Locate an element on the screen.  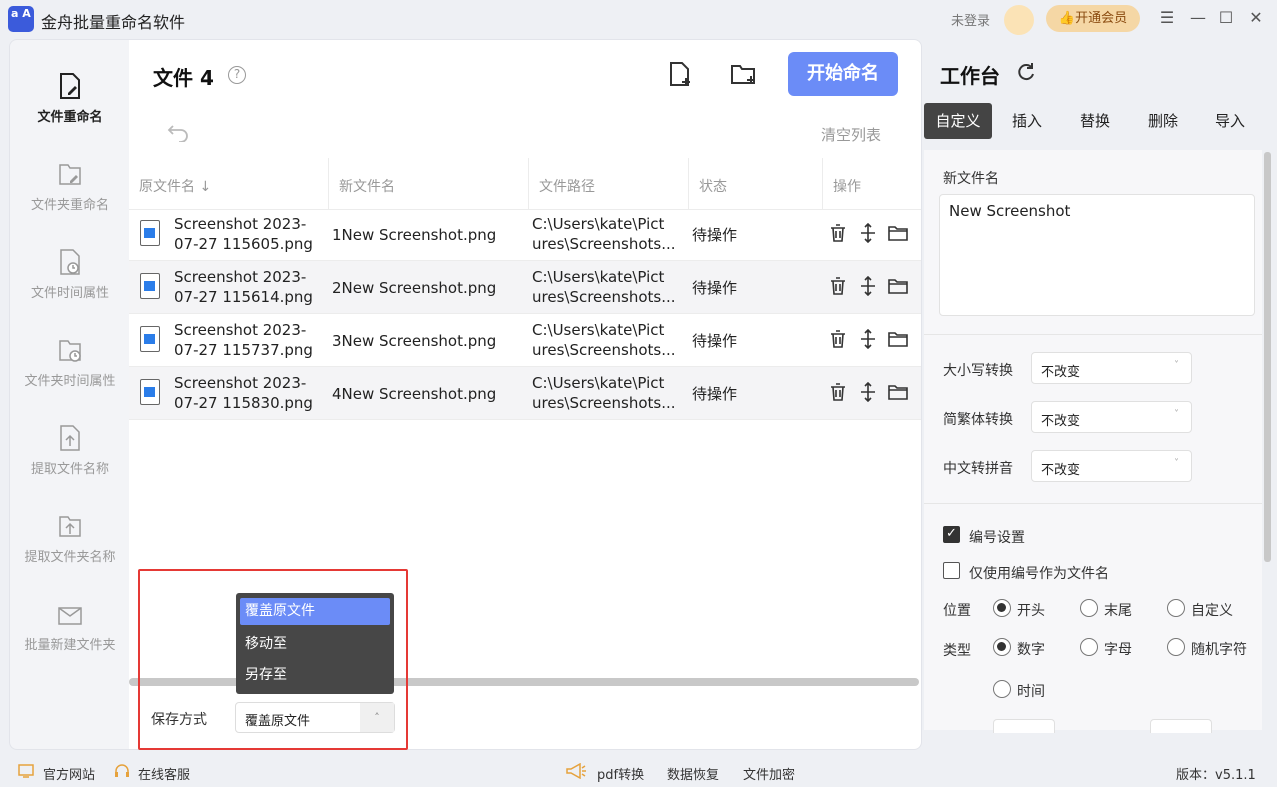
original-name: Screenshot 2023- 07-27 115830.png is located at coordinates (243, 393).